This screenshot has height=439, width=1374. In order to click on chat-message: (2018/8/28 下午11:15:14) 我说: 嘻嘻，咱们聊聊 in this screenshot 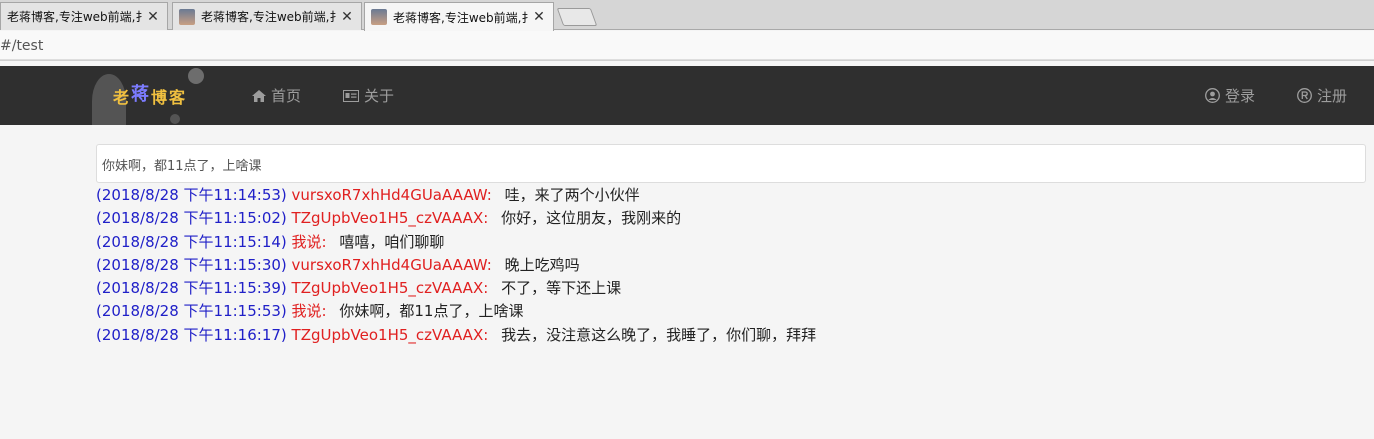, I will do `click(731, 242)`.